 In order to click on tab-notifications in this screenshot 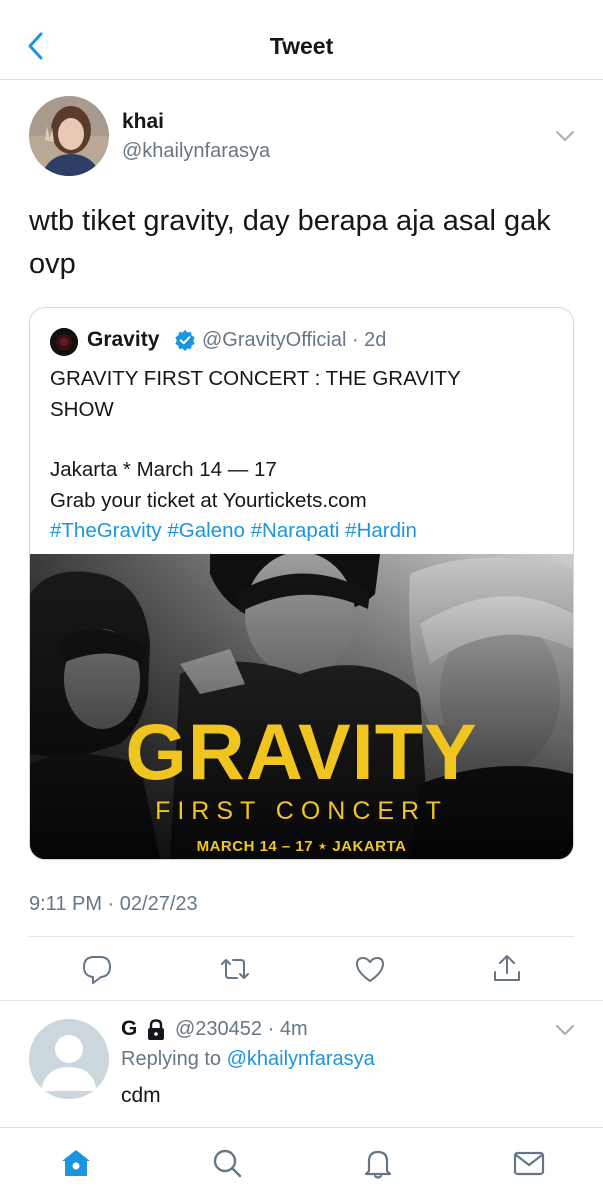, I will do `click(378, 1163)`.